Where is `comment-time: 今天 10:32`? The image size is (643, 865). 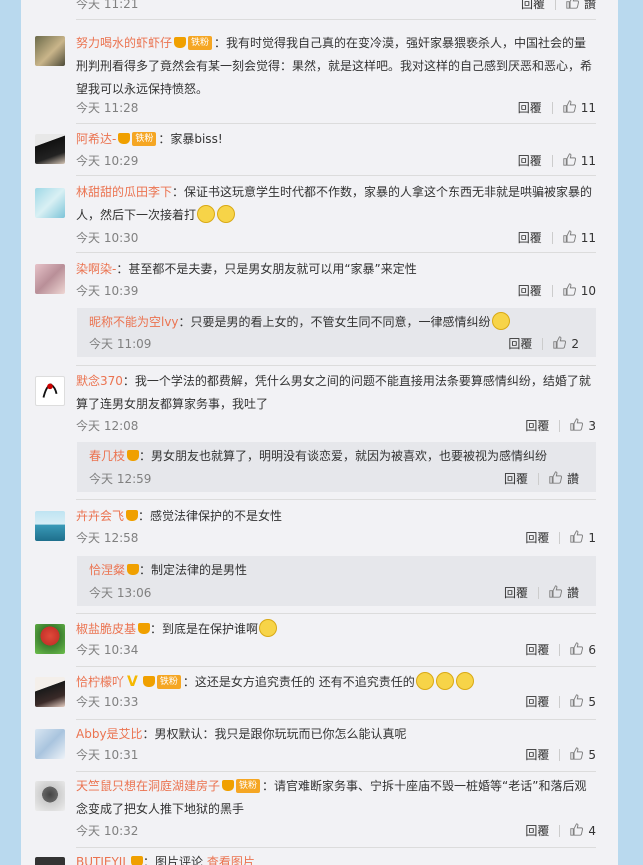 comment-time: 今天 10:32 is located at coordinates (107, 831).